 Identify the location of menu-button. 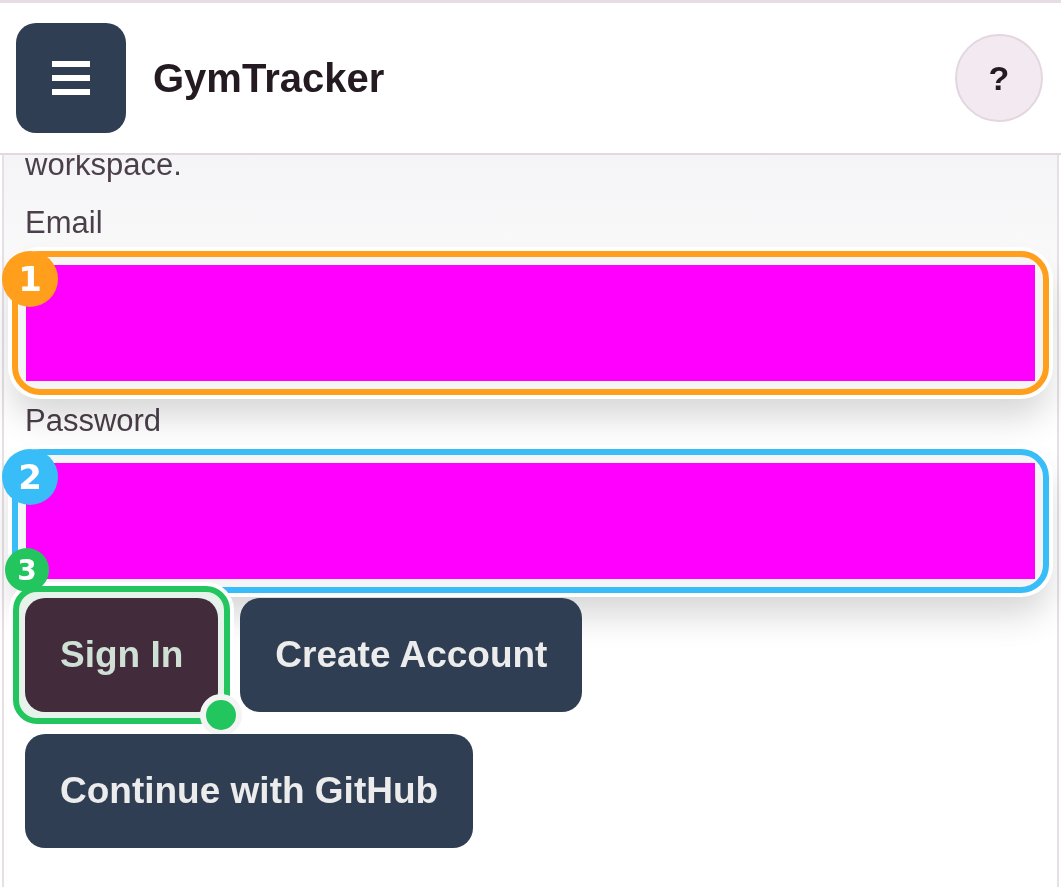
(71, 78).